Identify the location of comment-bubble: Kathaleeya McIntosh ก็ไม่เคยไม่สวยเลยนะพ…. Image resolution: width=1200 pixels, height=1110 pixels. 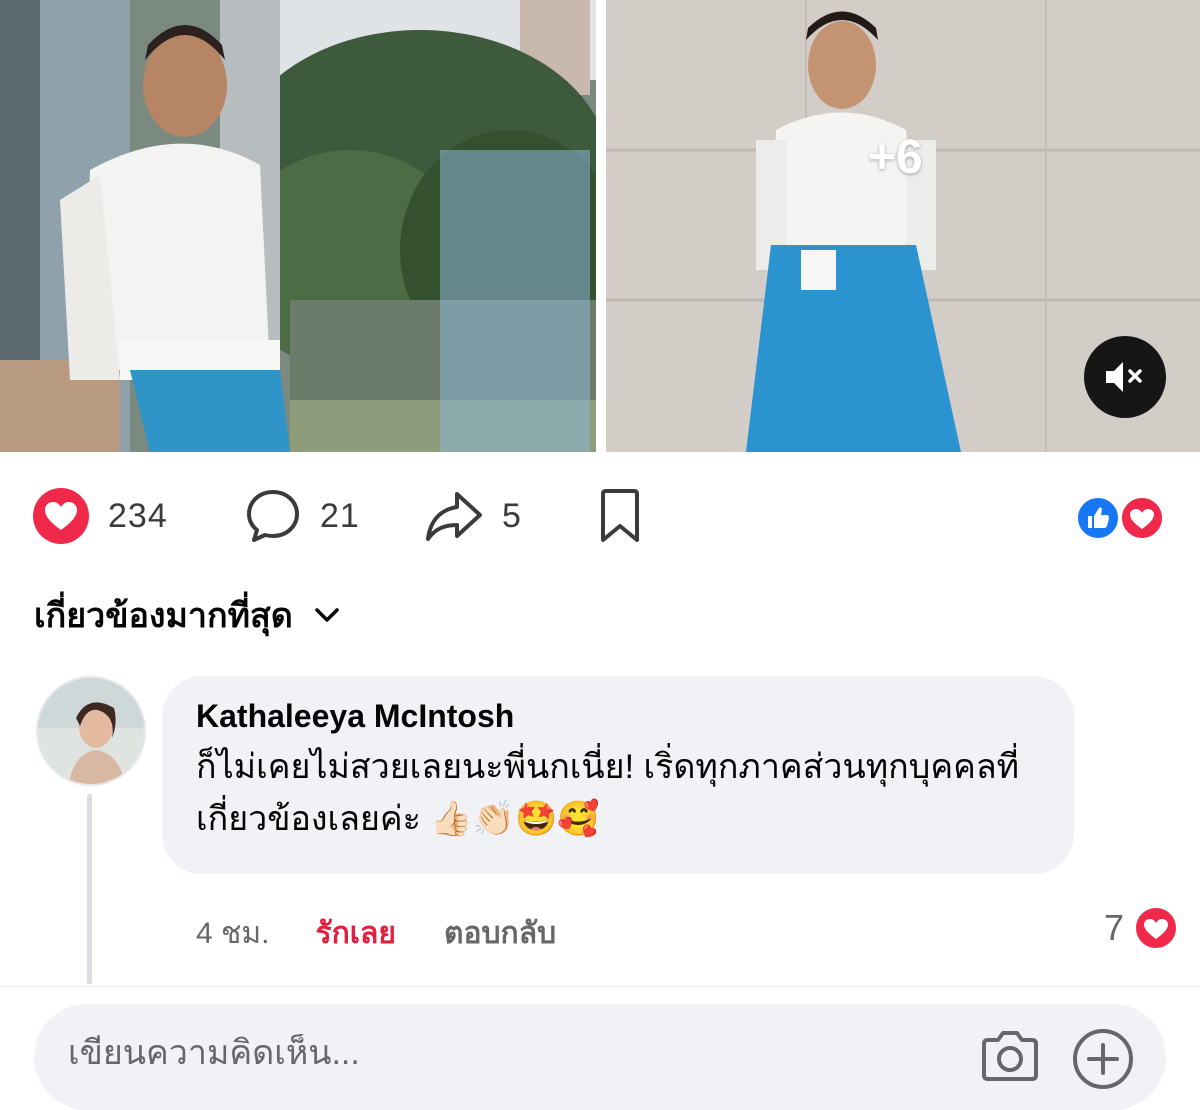
(618, 775).